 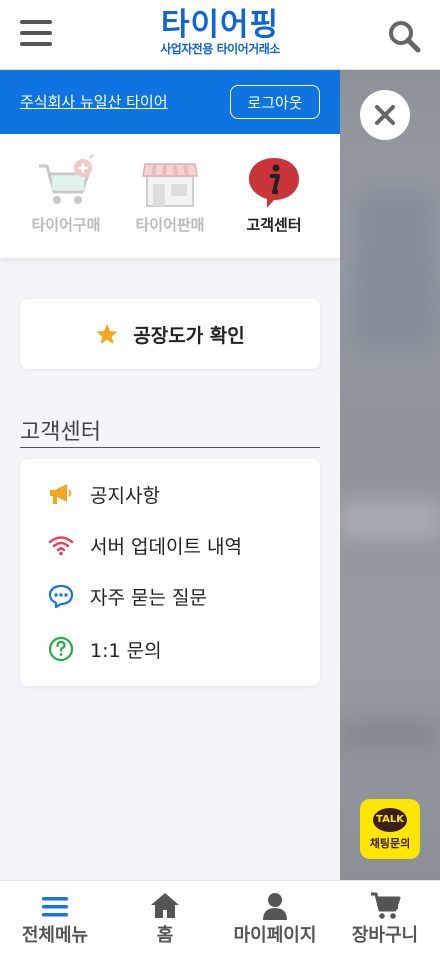 What do you see at coordinates (125, 495) in the screenshot?
I see `menu-item-label: 공지사항` at bounding box center [125, 495].